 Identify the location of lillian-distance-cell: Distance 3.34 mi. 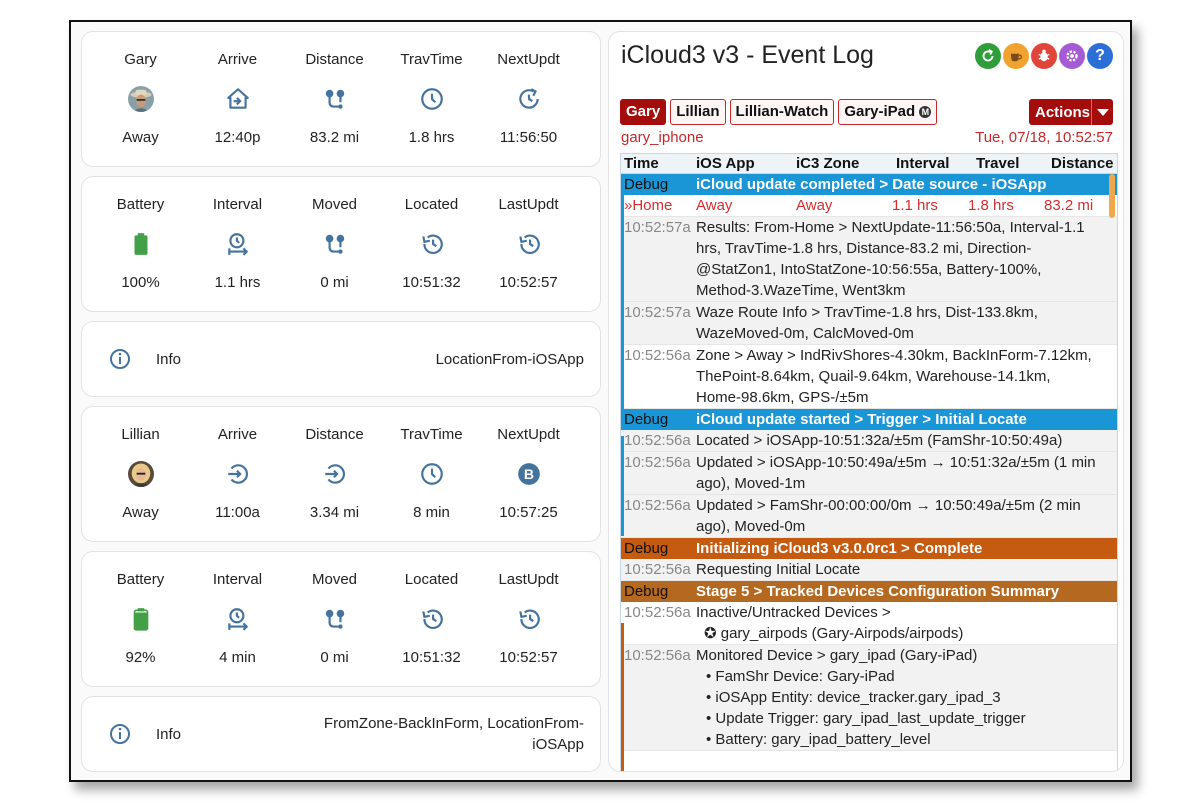
(334, 474).